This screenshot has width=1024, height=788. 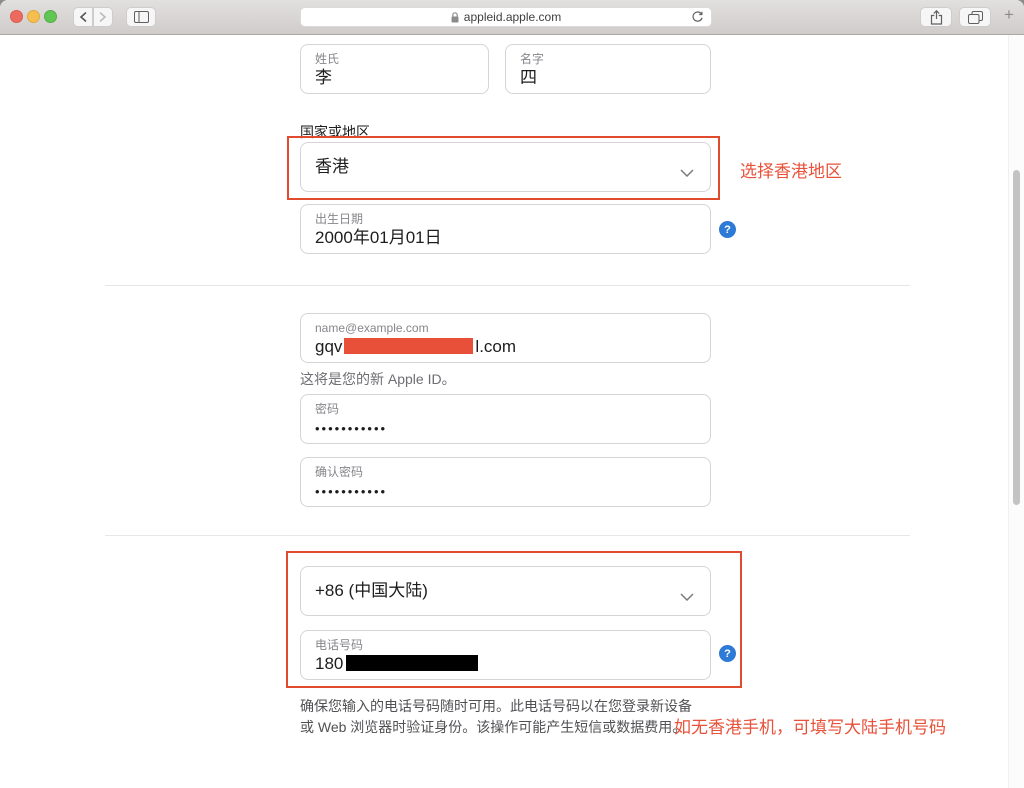 I want to click on dial-code-value: +86 (中国大陆), so click(x=371, y=590).